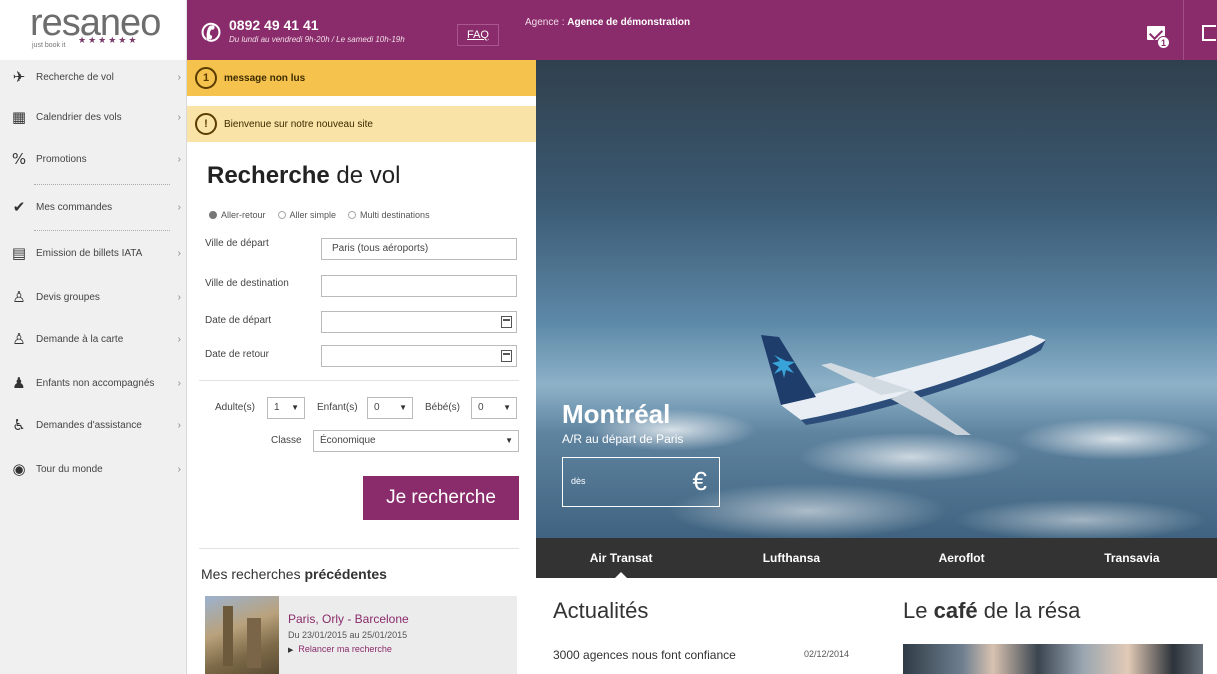 Image resolution: width=1217 pixels, height=674 pixels. I want to click on mail-count-badge: 1, so click(1163, 42).